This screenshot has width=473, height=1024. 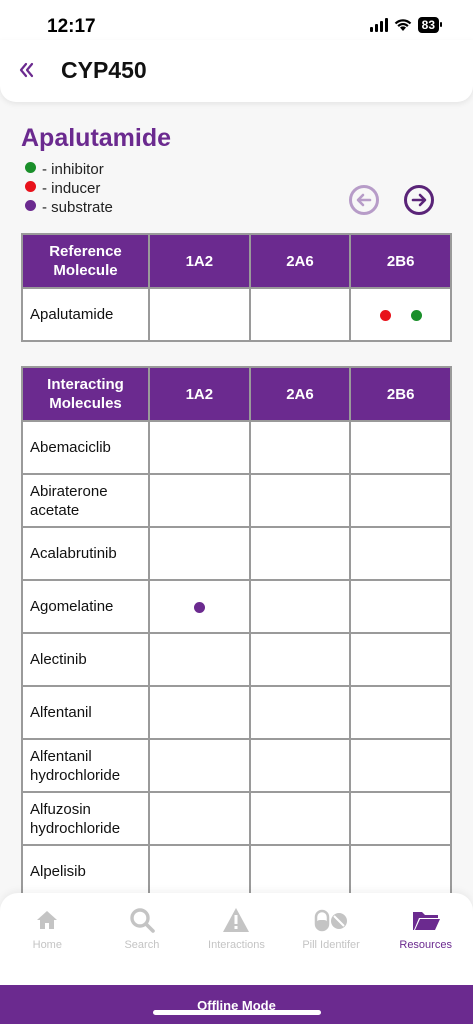 I want to click on molecule-name: Agomelatine, so click(x=85, y=606).